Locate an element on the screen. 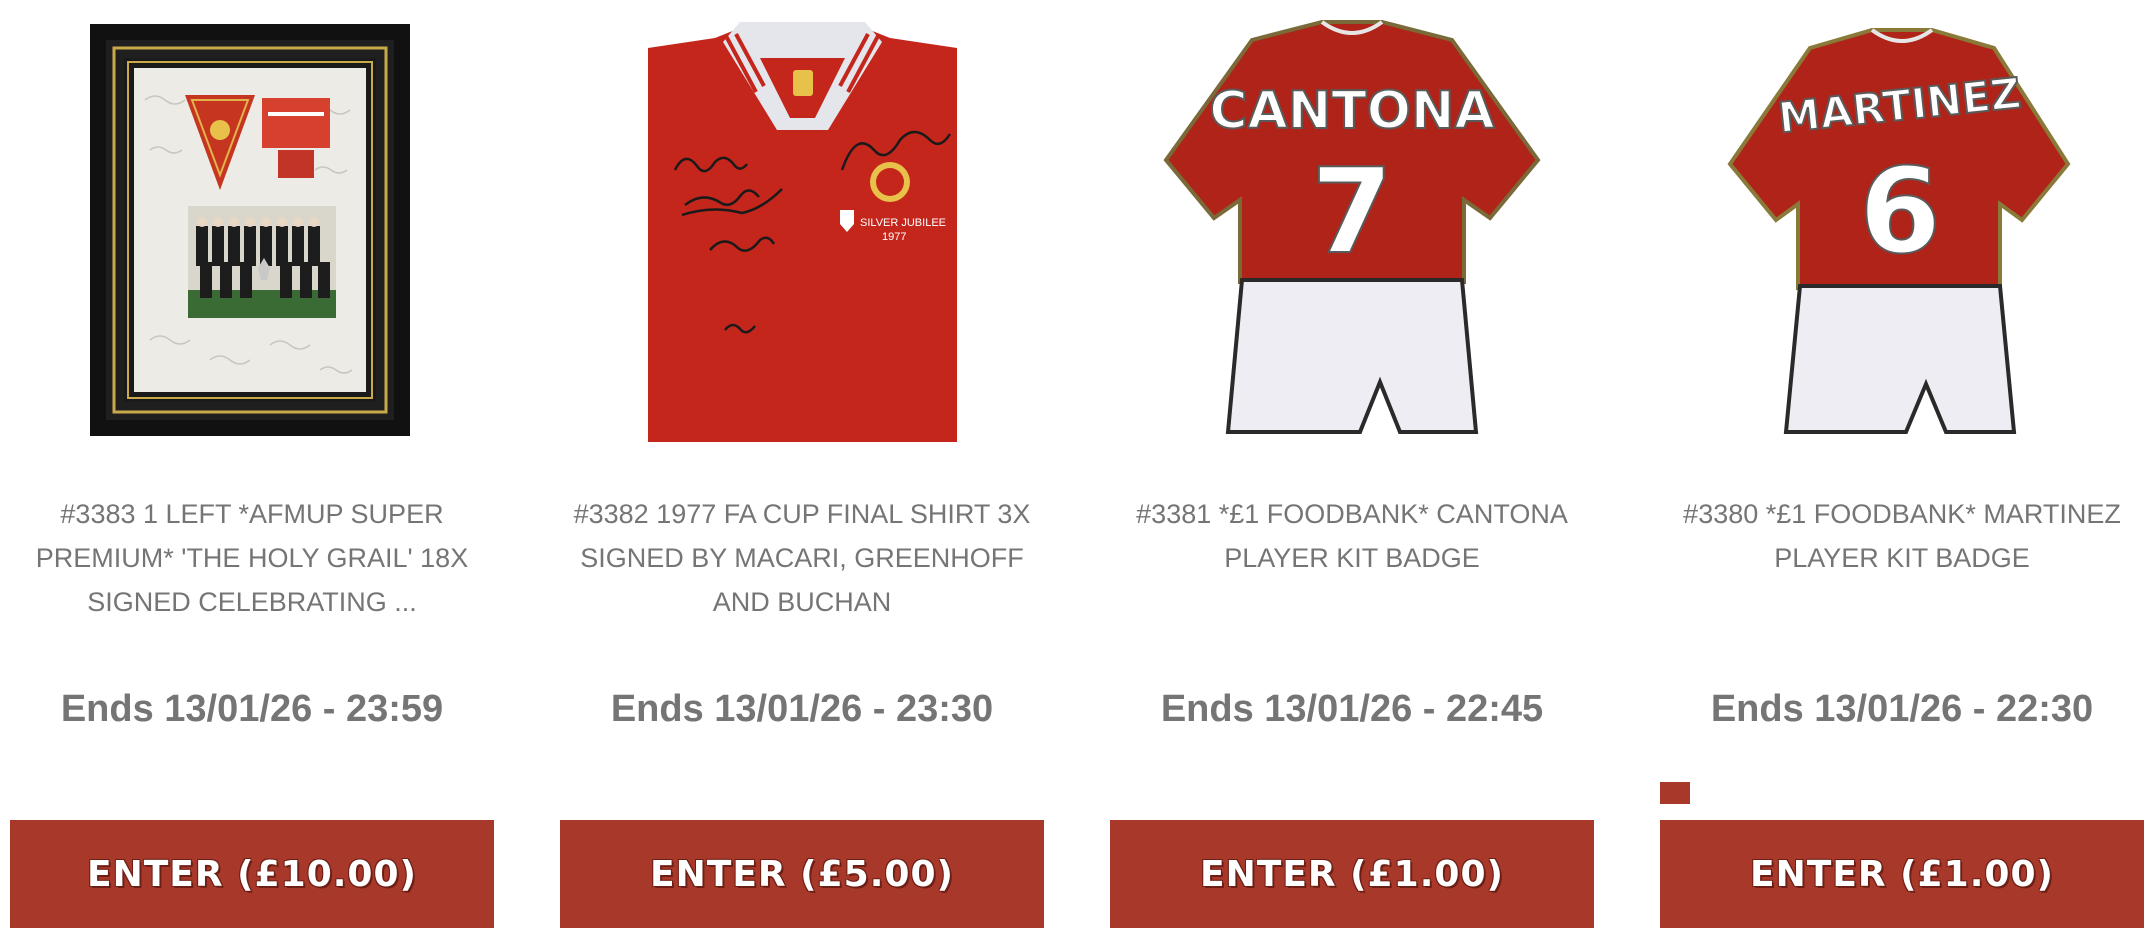  product-image-kit-badge-cantona: CANTONA 7 is located at coordinates (1352, 230).